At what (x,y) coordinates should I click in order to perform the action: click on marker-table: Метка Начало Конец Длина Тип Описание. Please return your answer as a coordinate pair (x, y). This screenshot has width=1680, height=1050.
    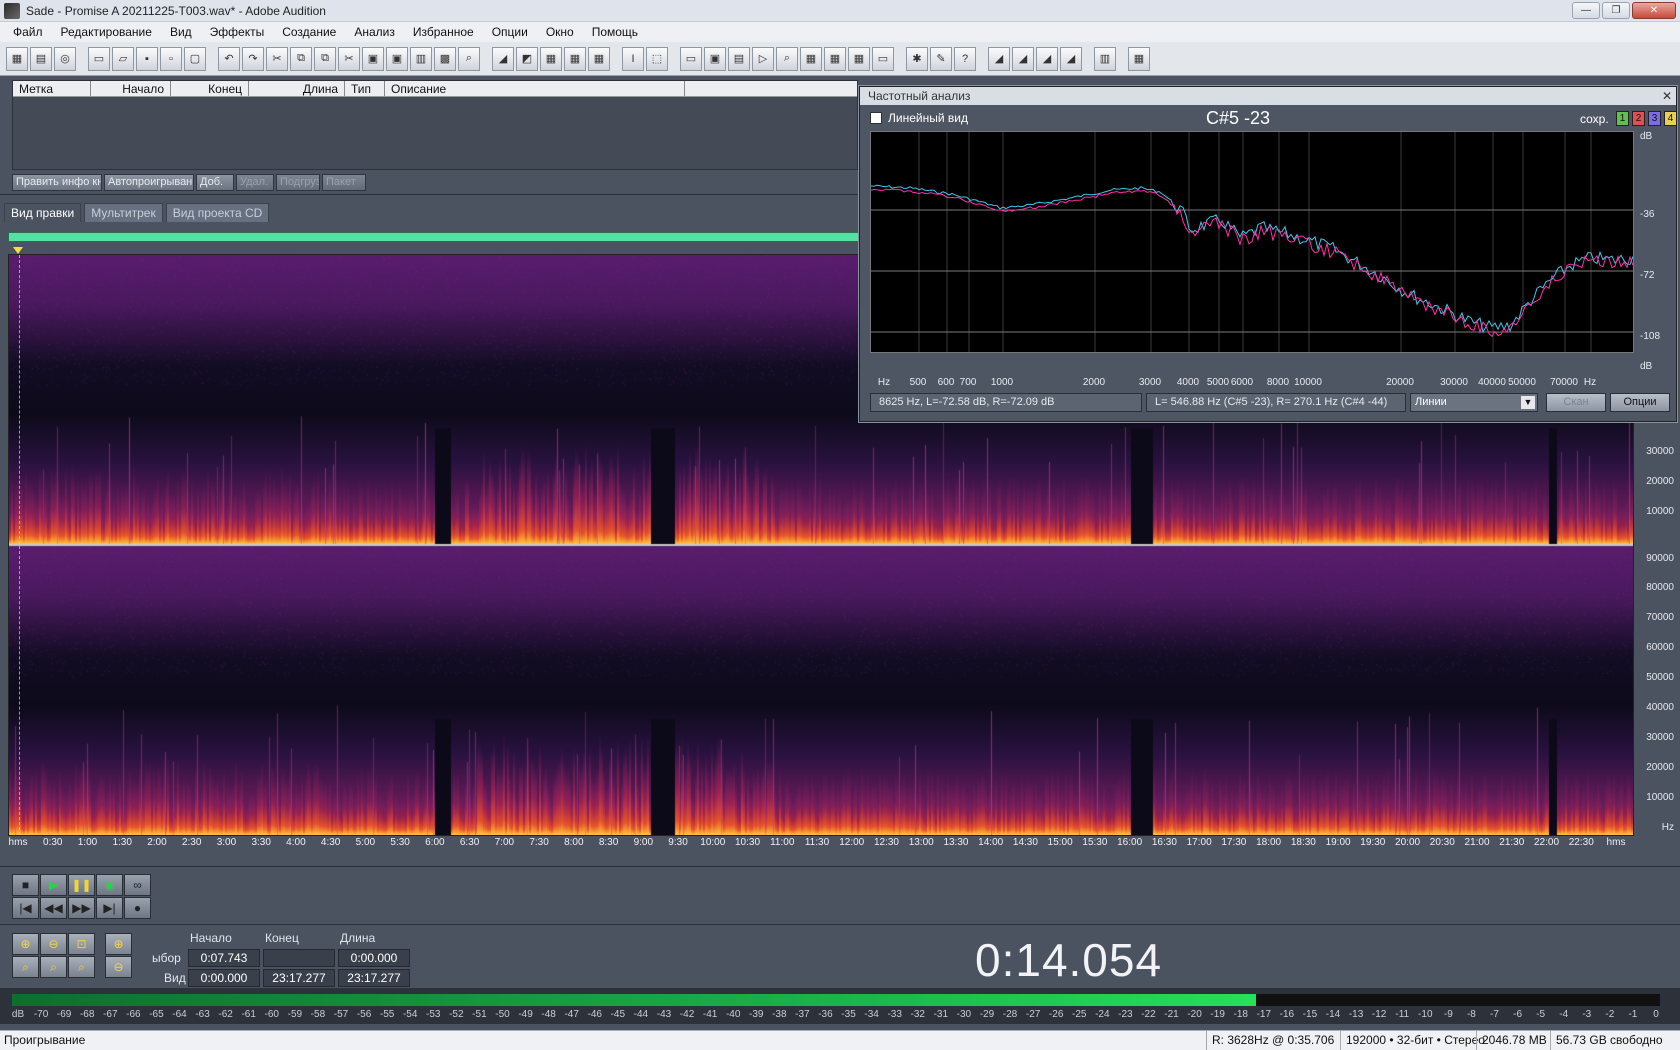
    Looking at the image, I should click on (435, 125).